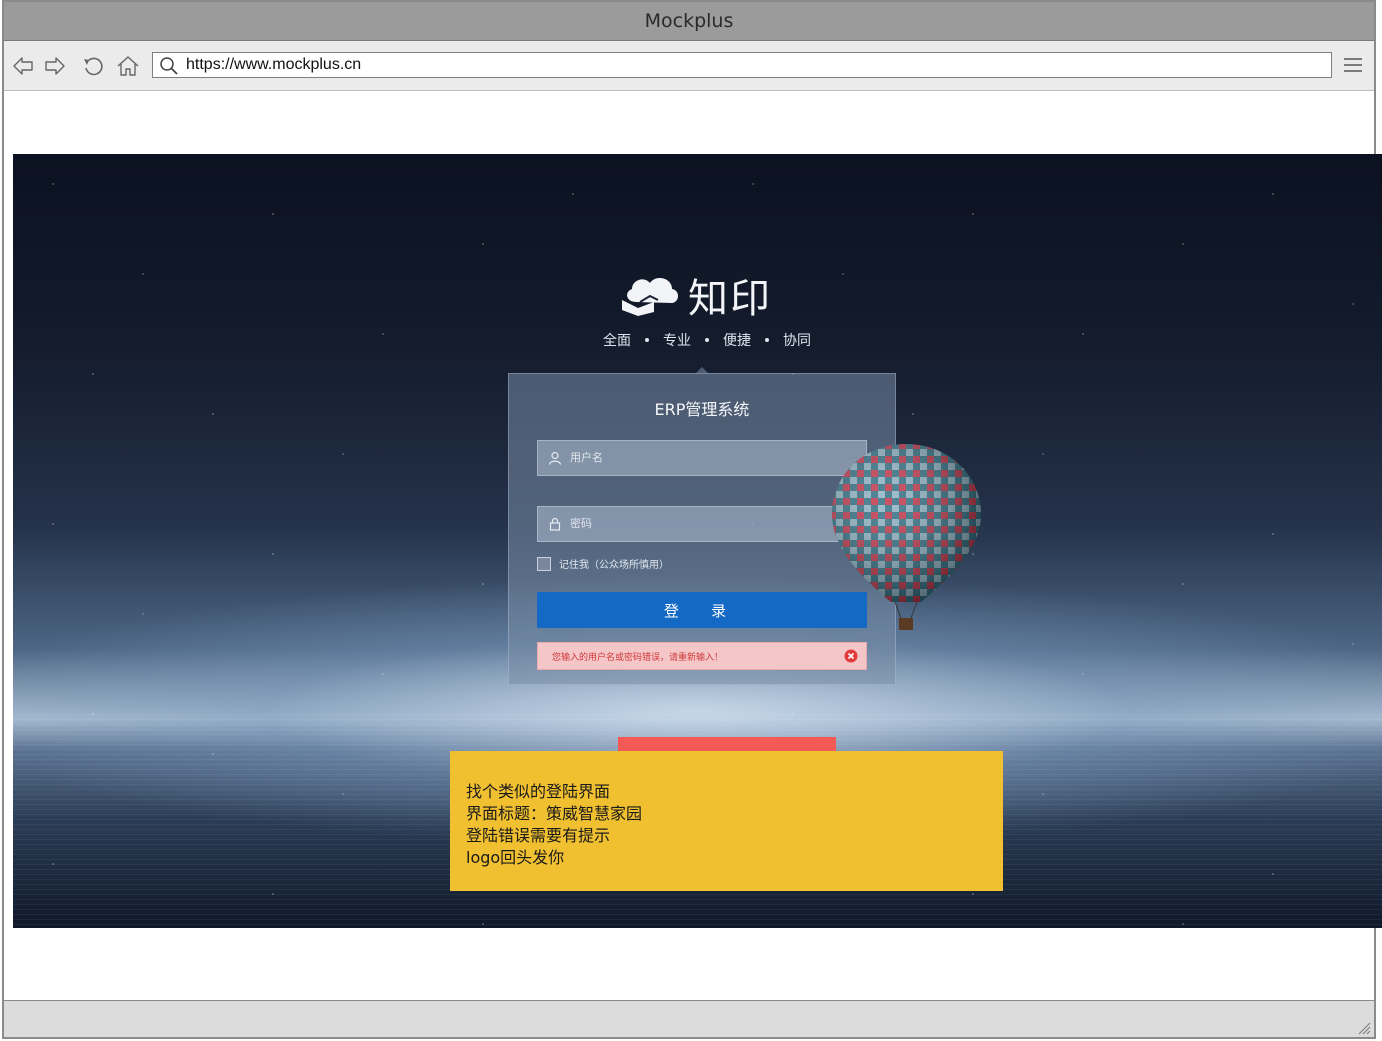 This screenshot has width=1382, height=1041. What do you see at coordinates (538, 835) in the screenshot?
I see `note-line: 登陆错误需要有提示` at bounding box center [538, 835].